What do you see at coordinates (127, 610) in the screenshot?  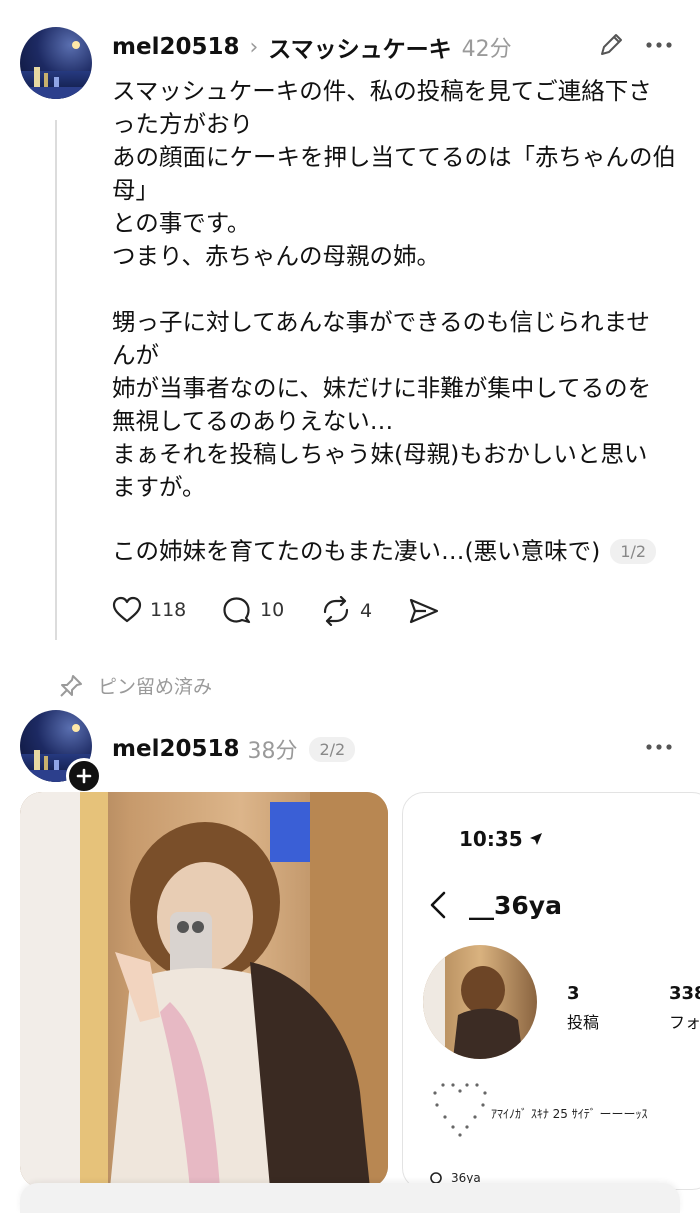 I see `heart-icon` at bounding box center [127, 610].